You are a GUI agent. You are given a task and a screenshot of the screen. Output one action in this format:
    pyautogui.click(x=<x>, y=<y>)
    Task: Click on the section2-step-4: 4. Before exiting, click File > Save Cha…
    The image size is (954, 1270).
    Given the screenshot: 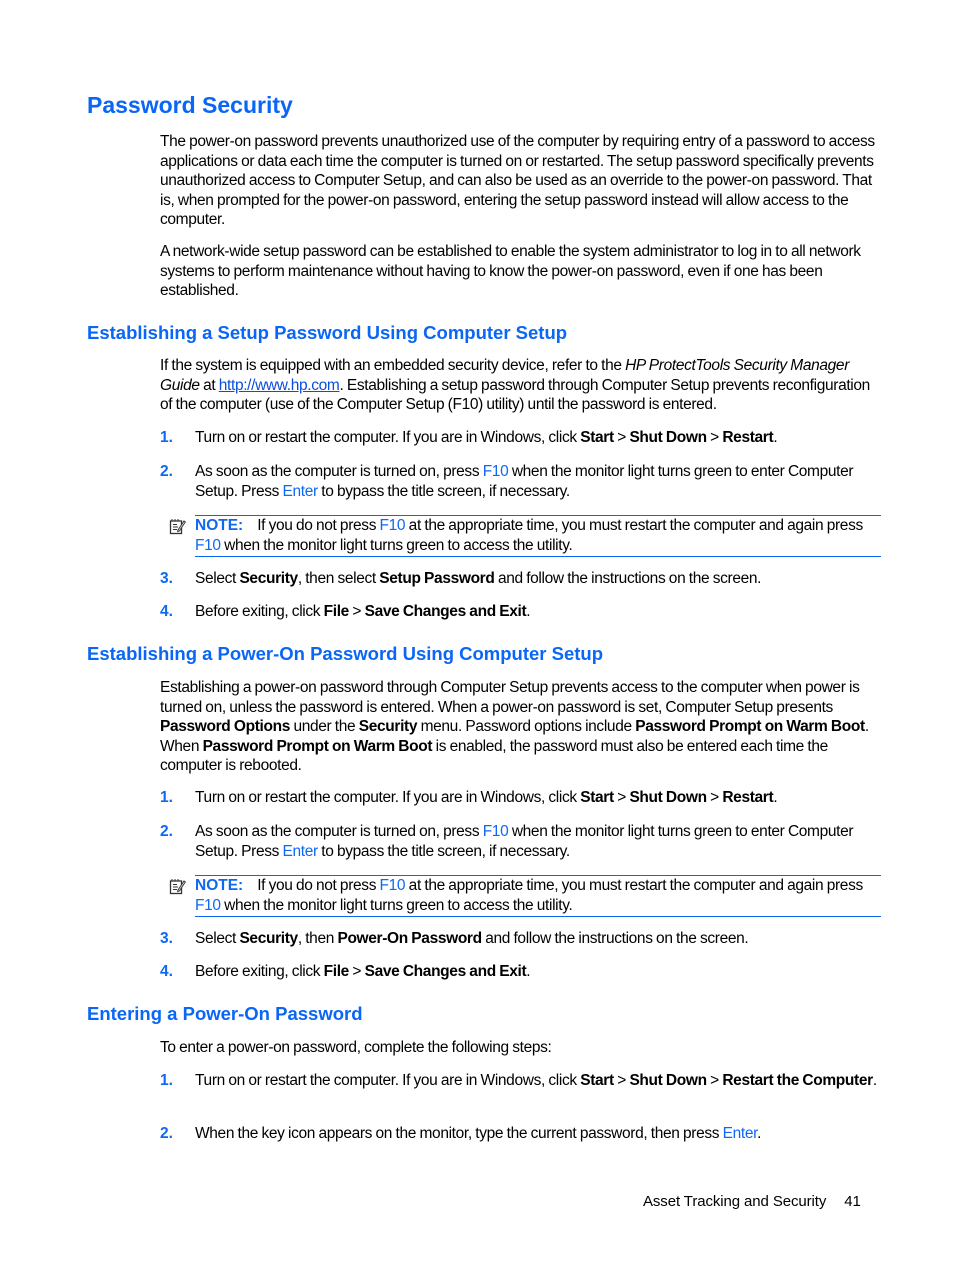 What is the action you would take?
    pyautogui.click(x=345, y=971)
    